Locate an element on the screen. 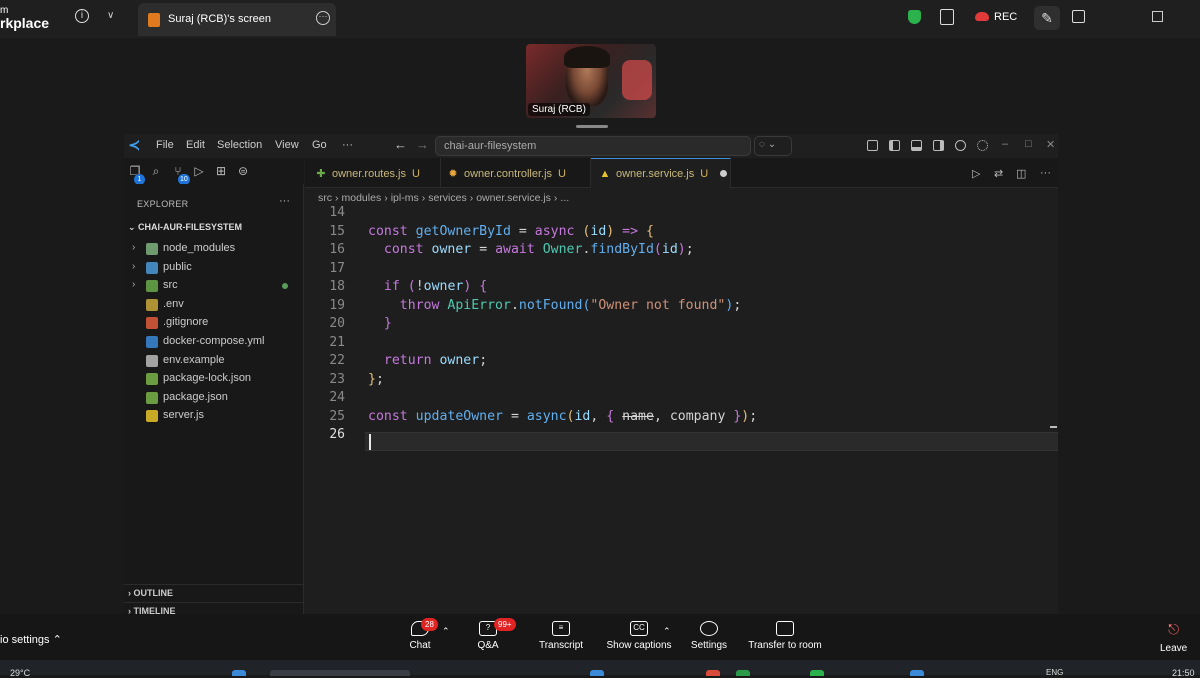 This screenshot has width=1200, height=678. restore-window-icon is located at coordinates (1157, 16).